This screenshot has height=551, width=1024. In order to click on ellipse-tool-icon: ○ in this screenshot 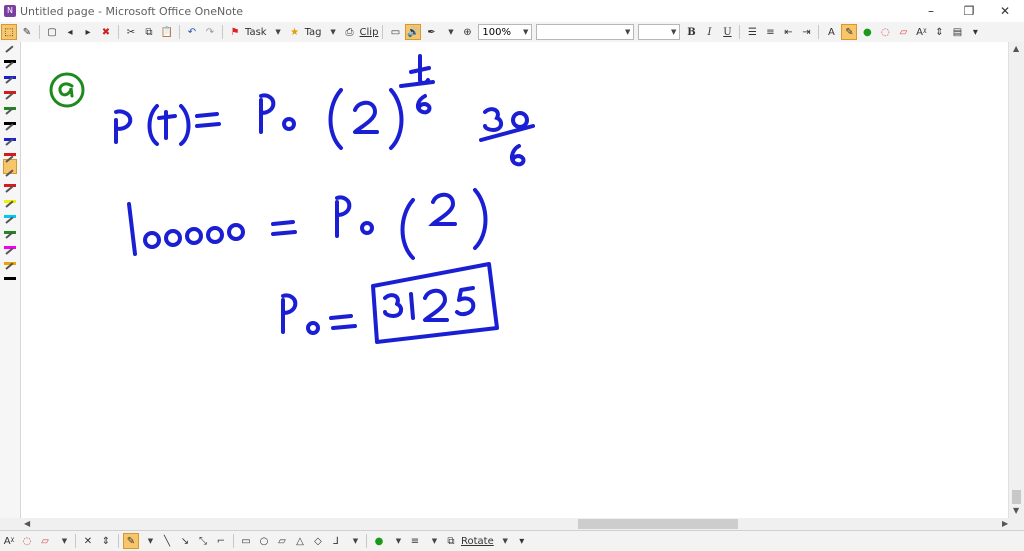, I will do `click(264, 541)`.